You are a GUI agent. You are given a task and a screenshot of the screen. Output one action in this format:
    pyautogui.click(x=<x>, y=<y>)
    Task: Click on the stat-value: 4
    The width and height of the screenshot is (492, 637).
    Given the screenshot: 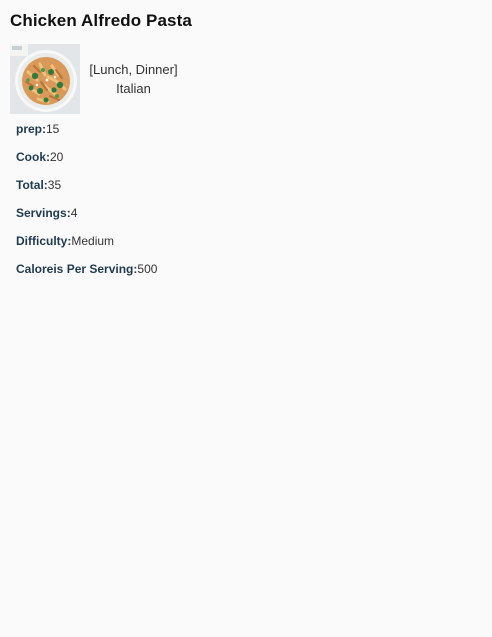 What is the action you would take?
    pyautogui.click(x=74, y=213)
    